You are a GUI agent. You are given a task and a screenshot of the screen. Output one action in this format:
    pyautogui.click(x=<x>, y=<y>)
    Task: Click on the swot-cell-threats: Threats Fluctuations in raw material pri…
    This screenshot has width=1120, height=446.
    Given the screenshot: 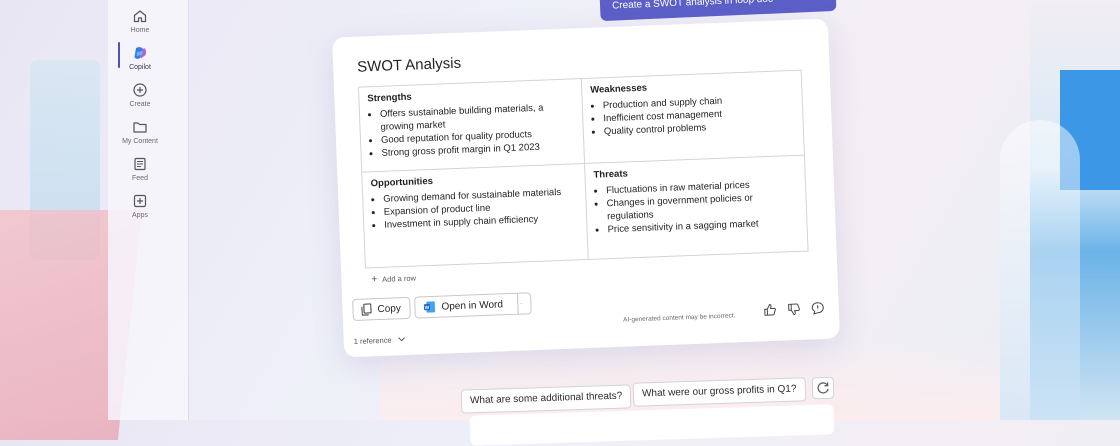 What is the action you would take?
    pyautogui.click(x=696, y=206)
    